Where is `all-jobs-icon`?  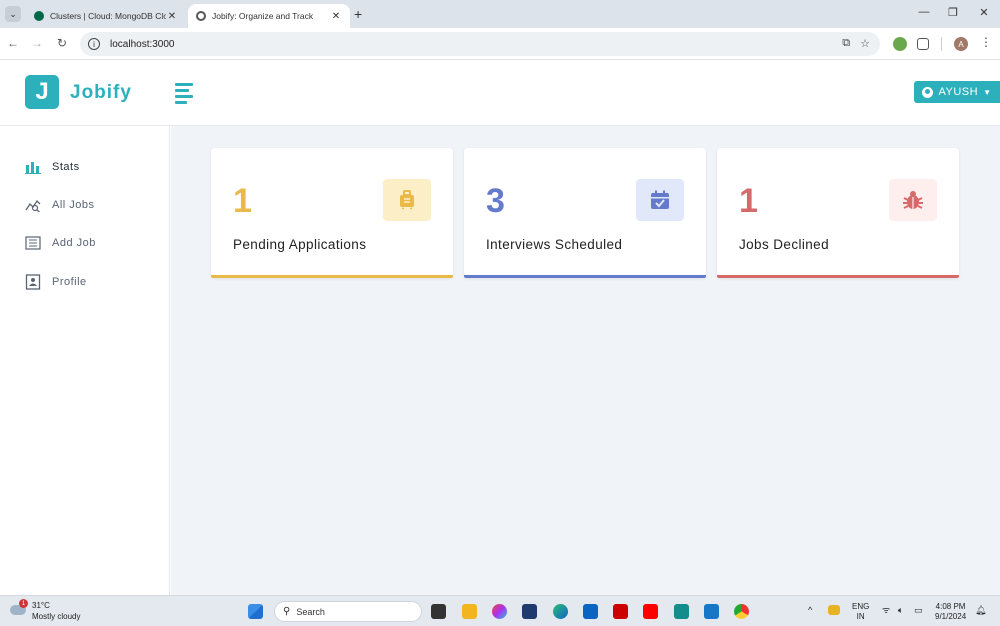 all-jobs-icon is located at coordinates (33, 205).